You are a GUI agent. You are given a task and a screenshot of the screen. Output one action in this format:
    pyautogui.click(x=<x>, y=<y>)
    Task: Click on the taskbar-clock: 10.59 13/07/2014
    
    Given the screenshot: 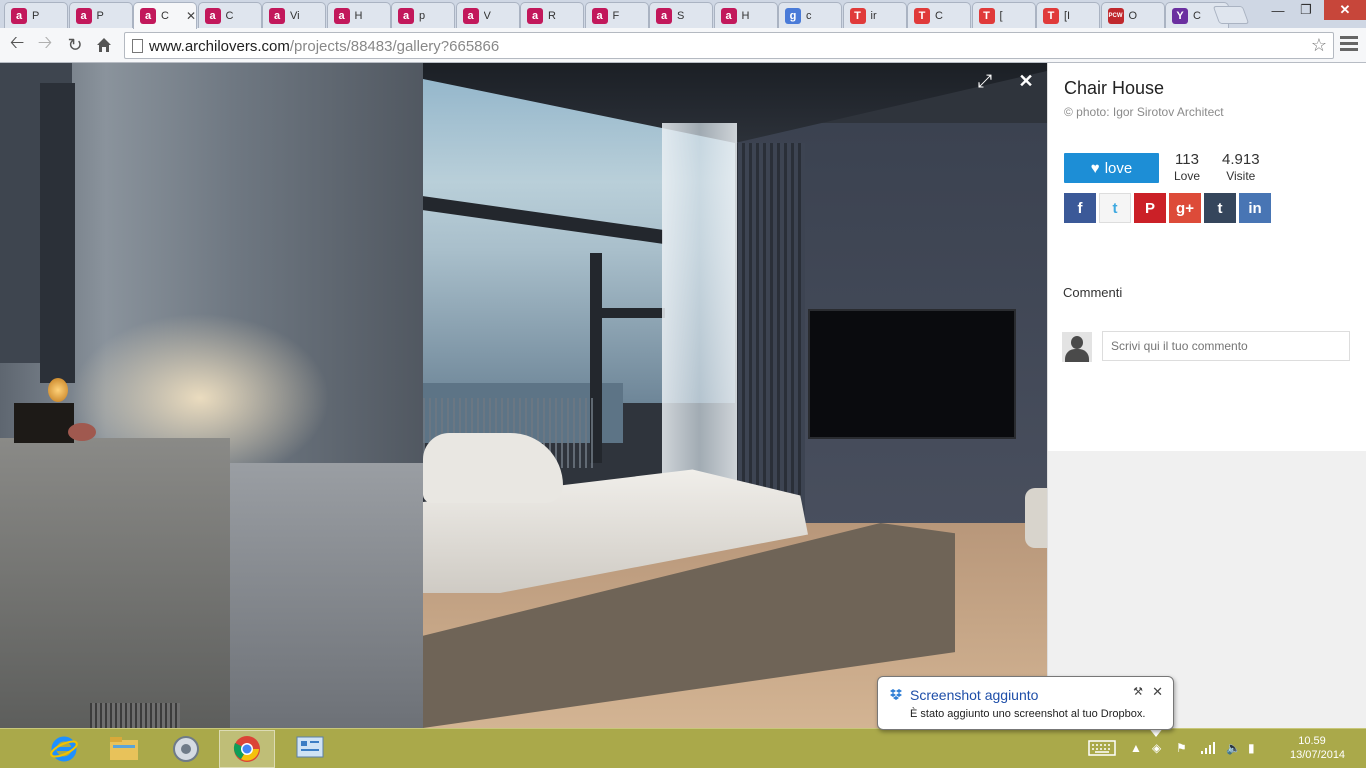 What is the action you would take?
    pyautogui.click(x=1318, y=748)
    